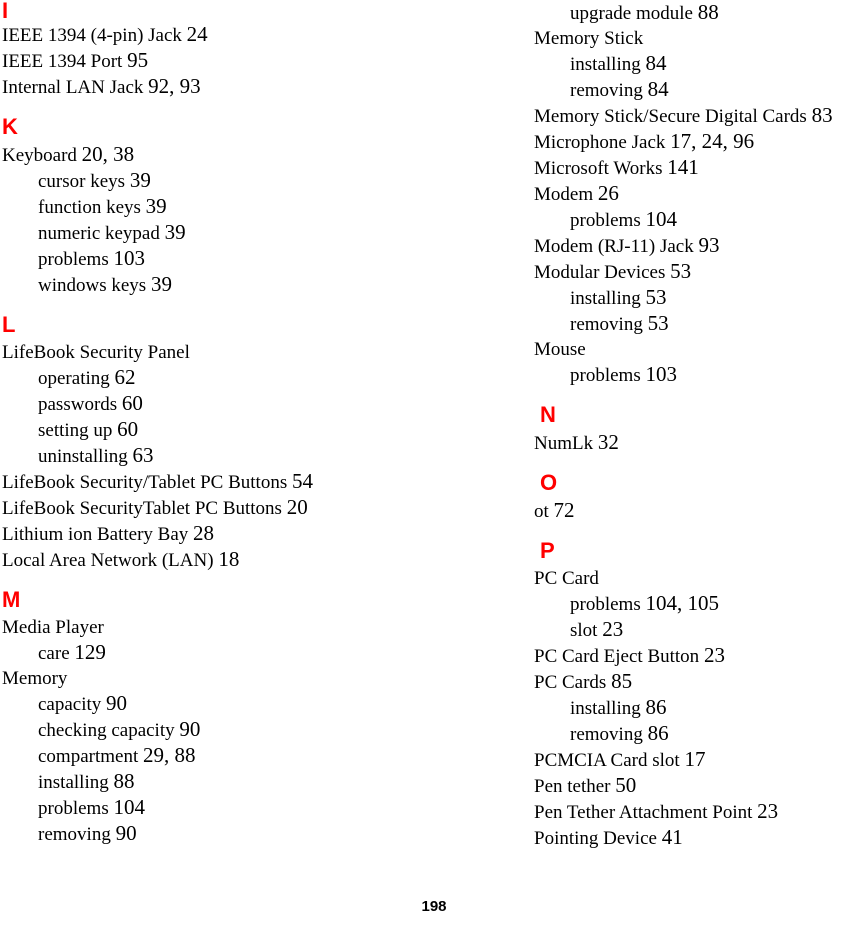  What do you see at coordinates (631, 13) in the screenshot?
I see `index-entry-label: upgrade module` at bounding box center [631, 13].